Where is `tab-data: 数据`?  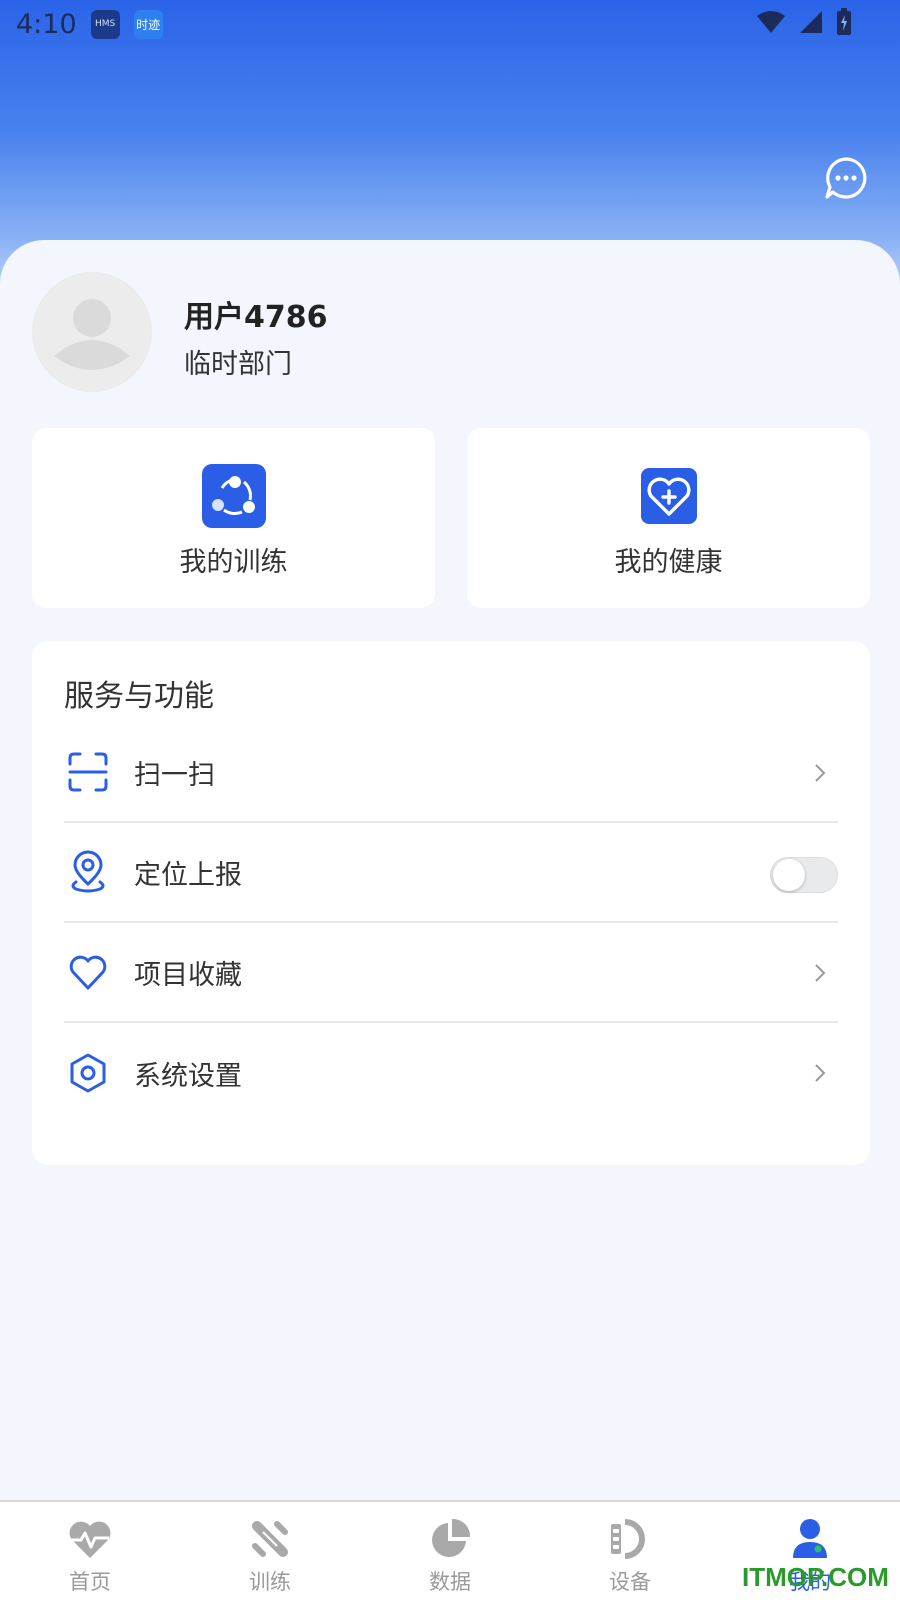 tab-data: 数据 is located at coordinates (450, 1551).